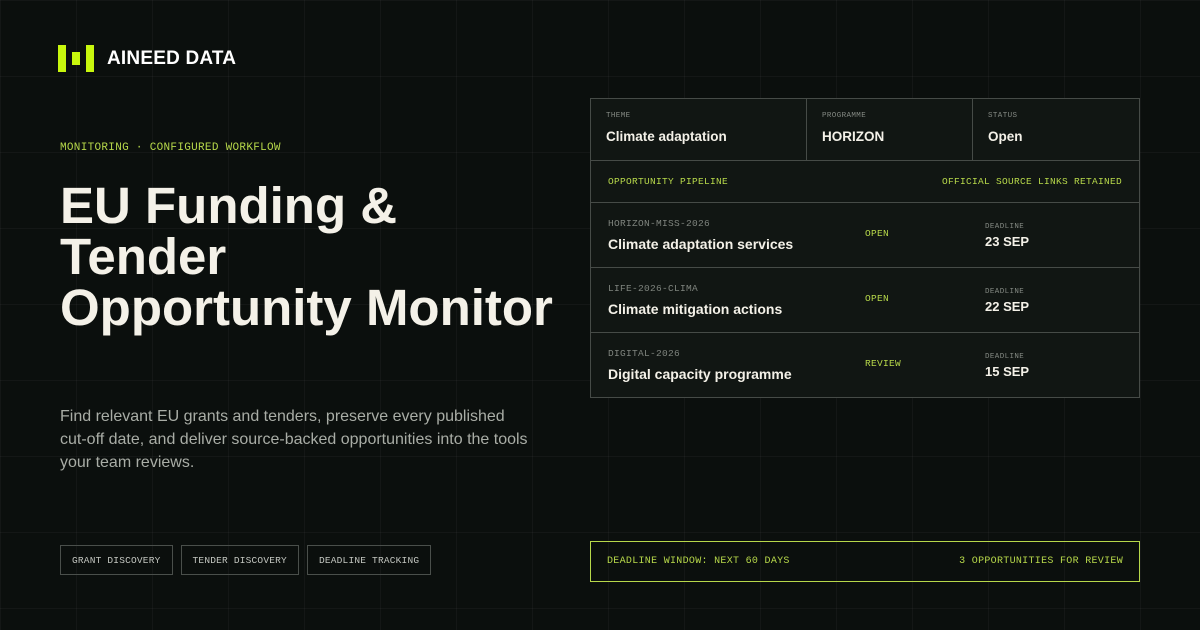 This screenshot has height=630, width=1200. What do you see at coordinates (306, 307) in the screenshot?
I see `headline-line-3: Opportunity Monitor` at bounding box center [306, 307].